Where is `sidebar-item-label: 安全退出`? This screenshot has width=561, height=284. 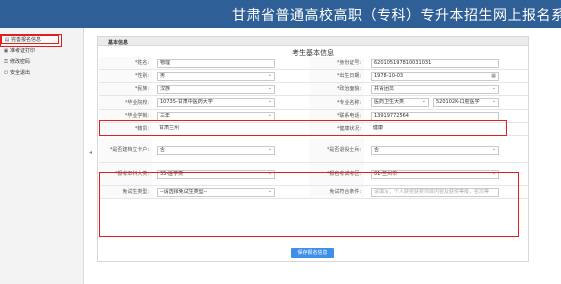 sidebar-item-label: 安全退出 is located at coordinates (20, 73).